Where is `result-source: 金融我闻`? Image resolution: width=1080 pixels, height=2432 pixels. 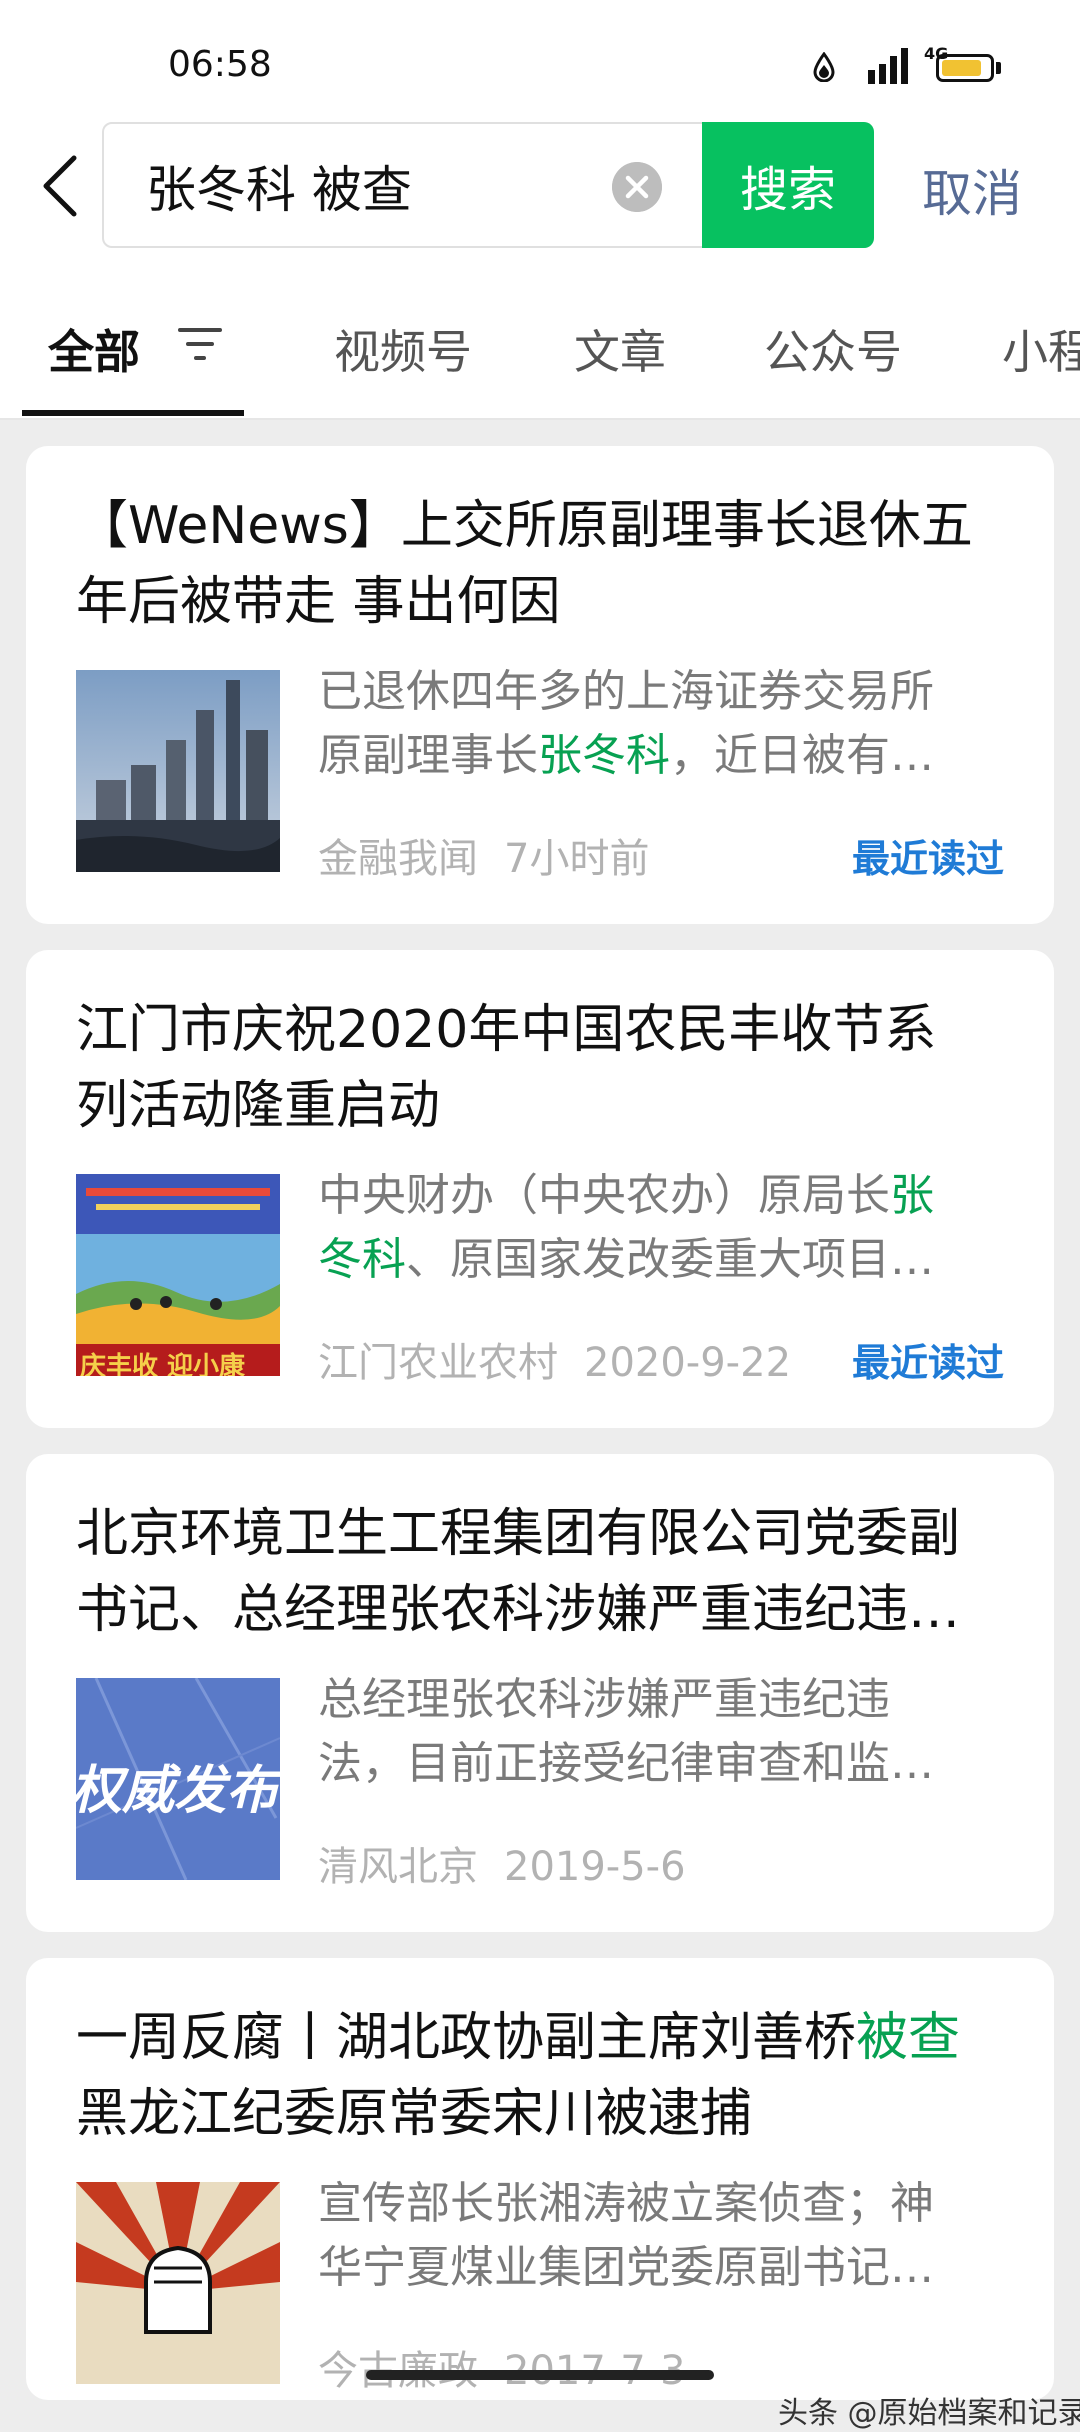
result-source: 金融我闻 is located at coordinates (398, 859).